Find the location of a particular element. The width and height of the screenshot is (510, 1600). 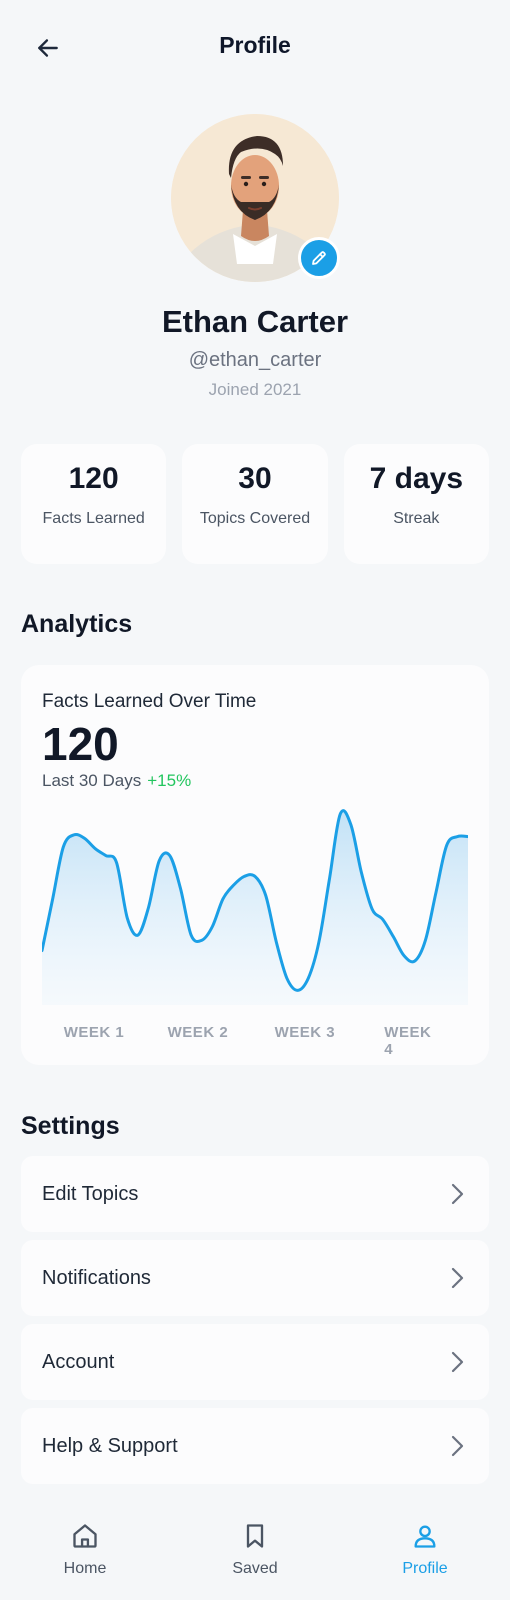

nav-home: Home is located at coordinates (85, 1550).